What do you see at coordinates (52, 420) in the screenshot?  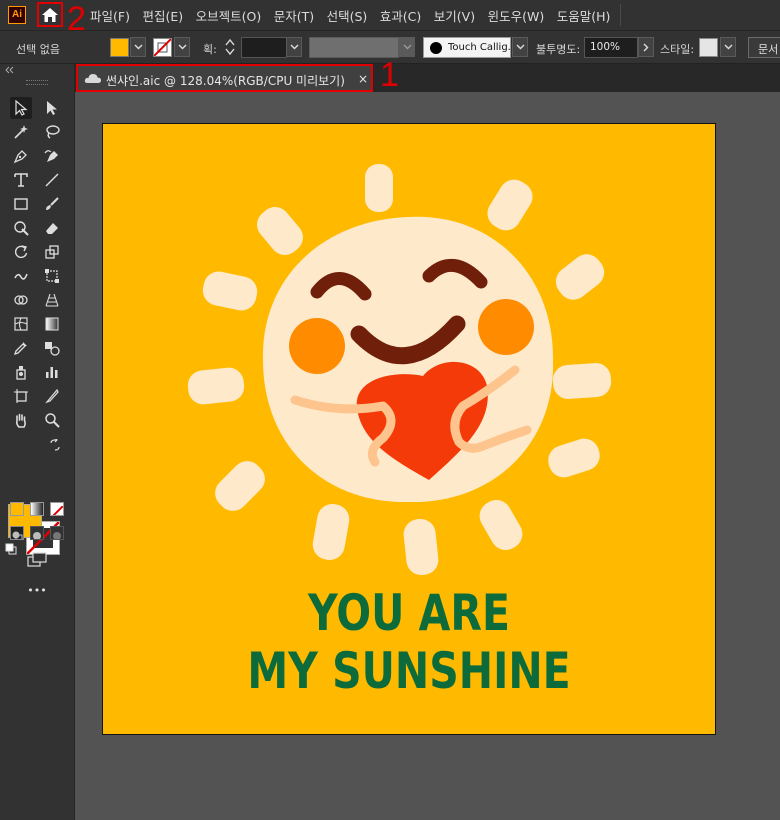 I see `zoom-tool` at bounding box center [52, 420].